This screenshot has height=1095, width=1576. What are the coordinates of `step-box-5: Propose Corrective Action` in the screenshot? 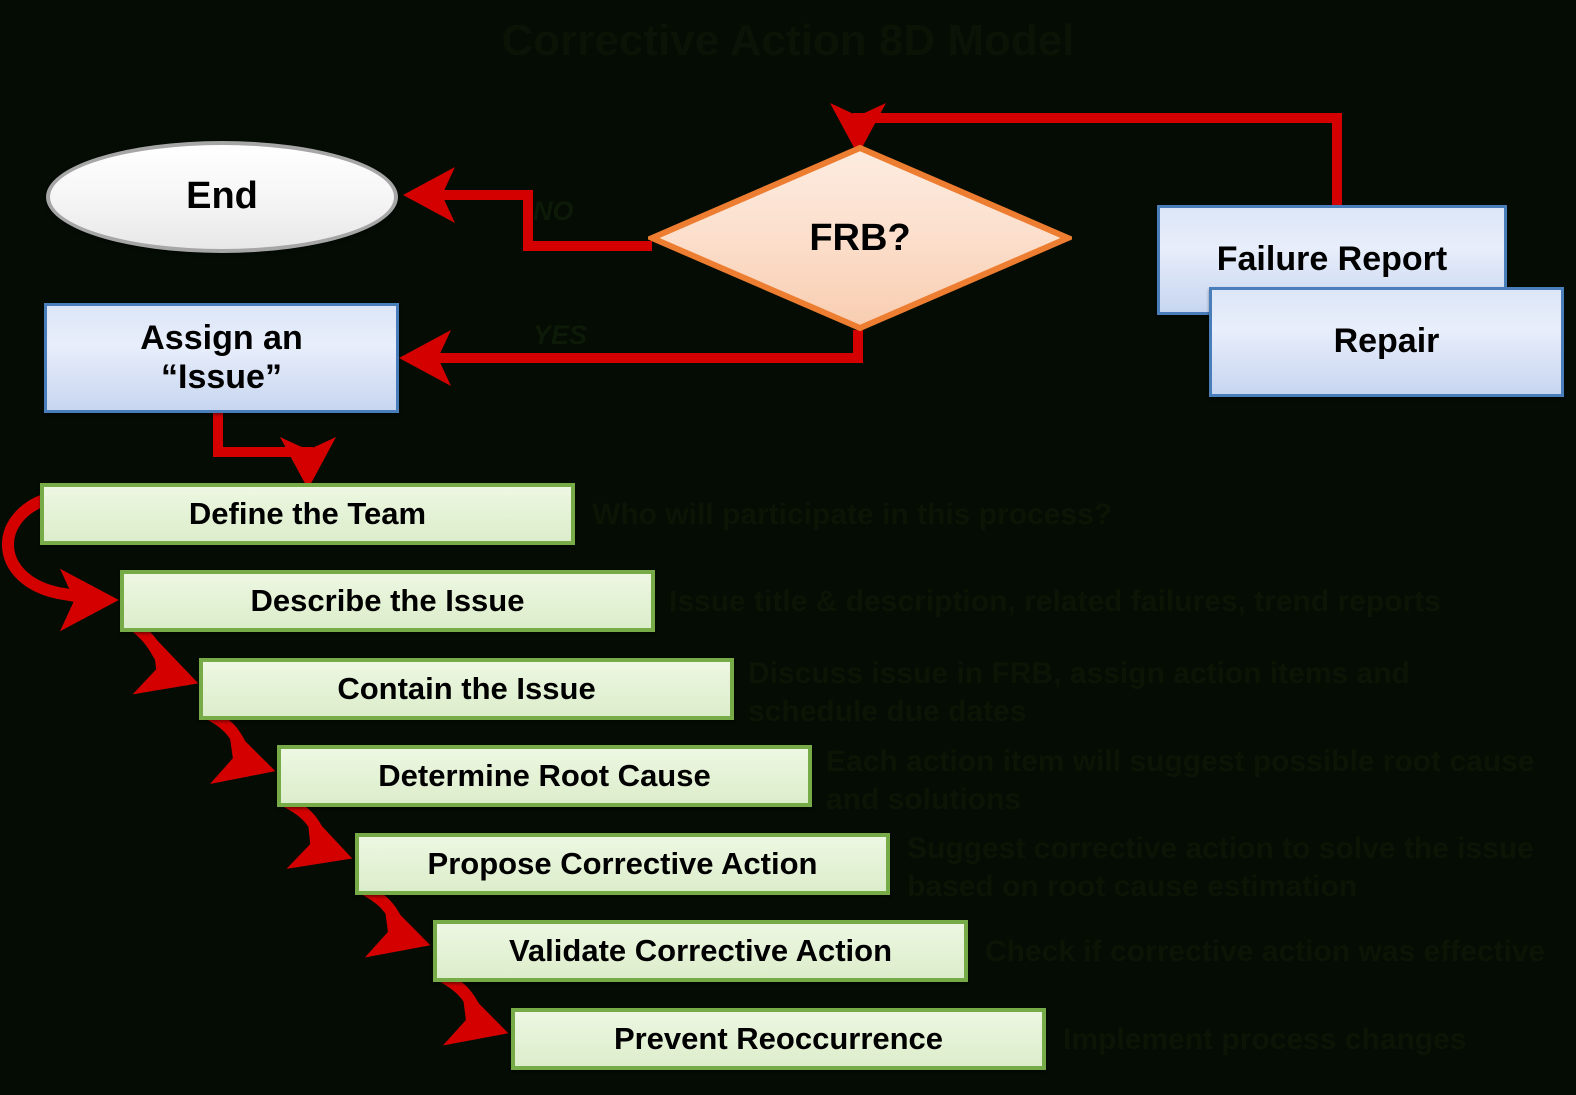 It's located at (622, 864).